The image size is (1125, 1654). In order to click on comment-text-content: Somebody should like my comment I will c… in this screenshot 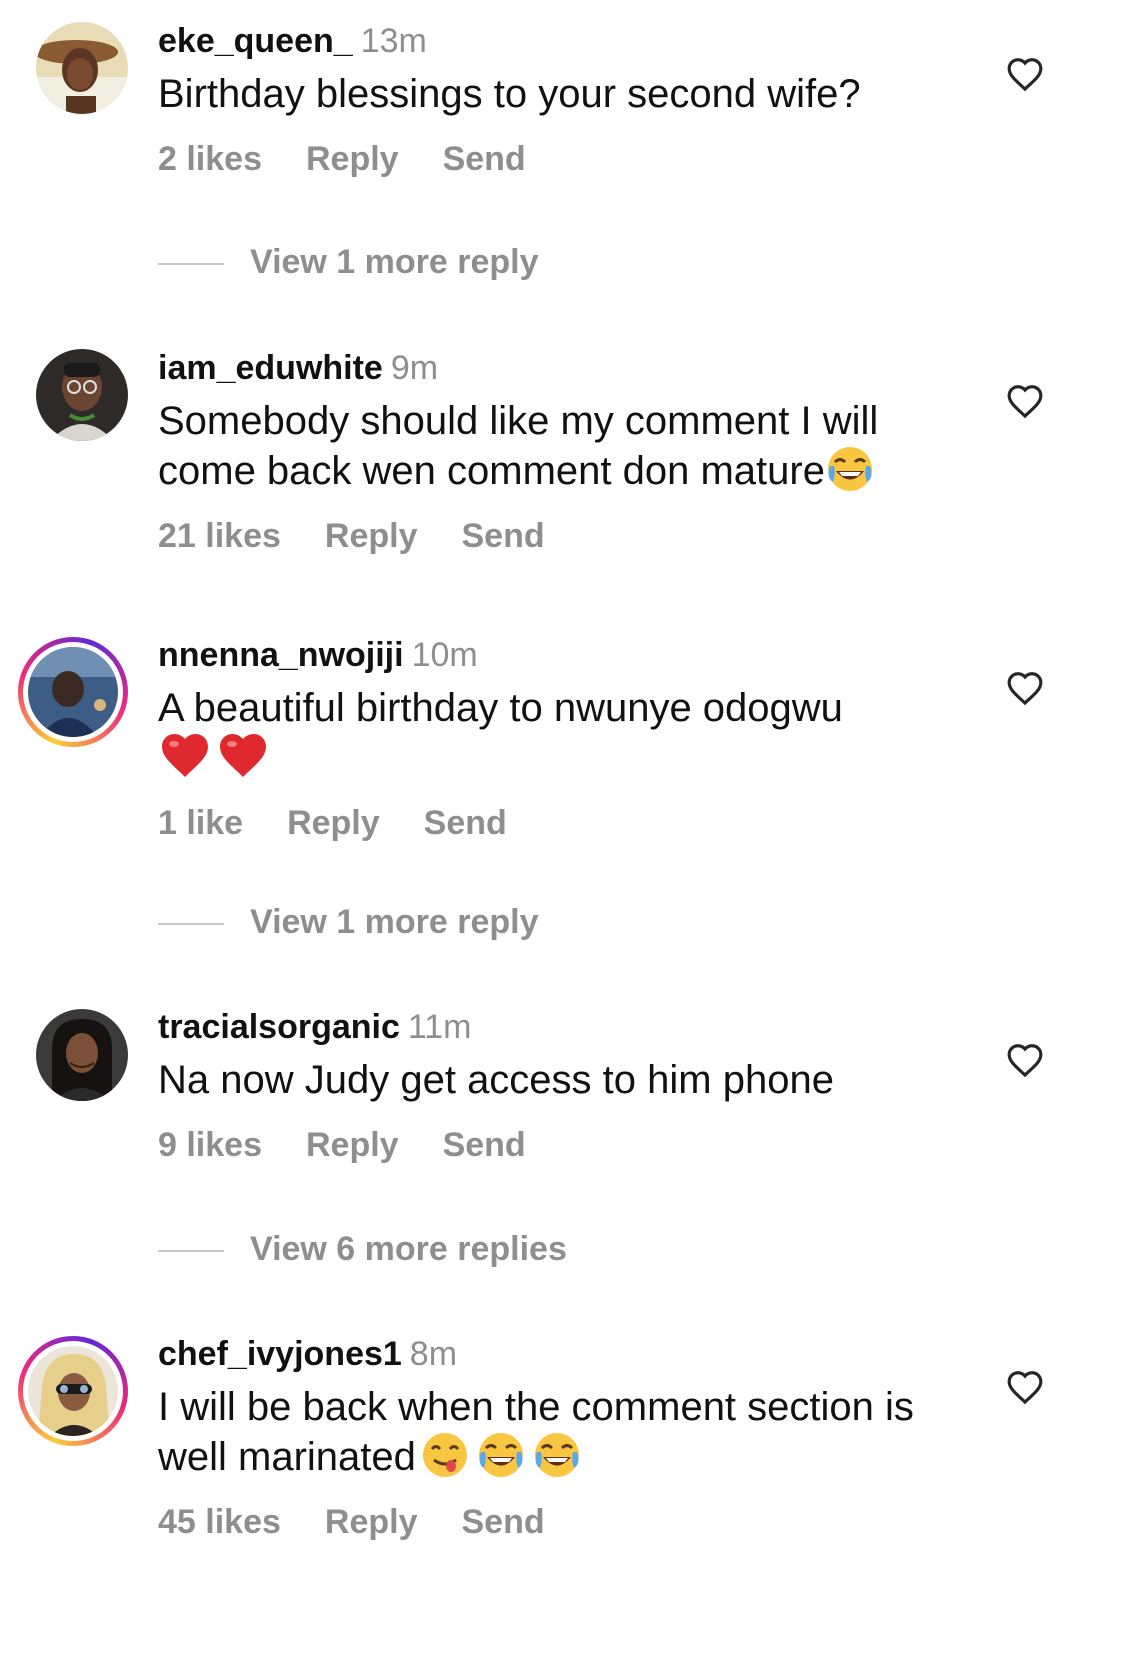, I will do `click(518, 446)`.